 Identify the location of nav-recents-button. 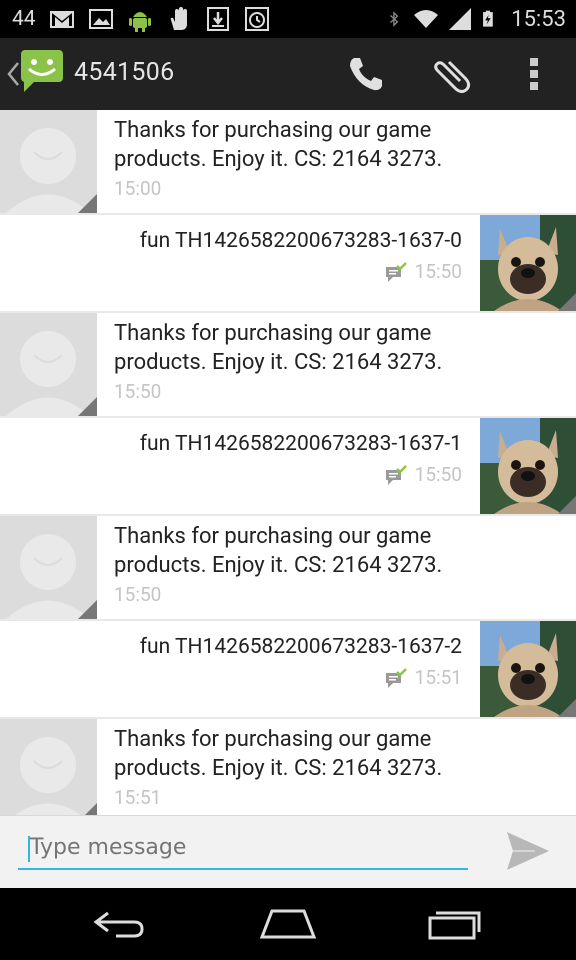
(455, 924).